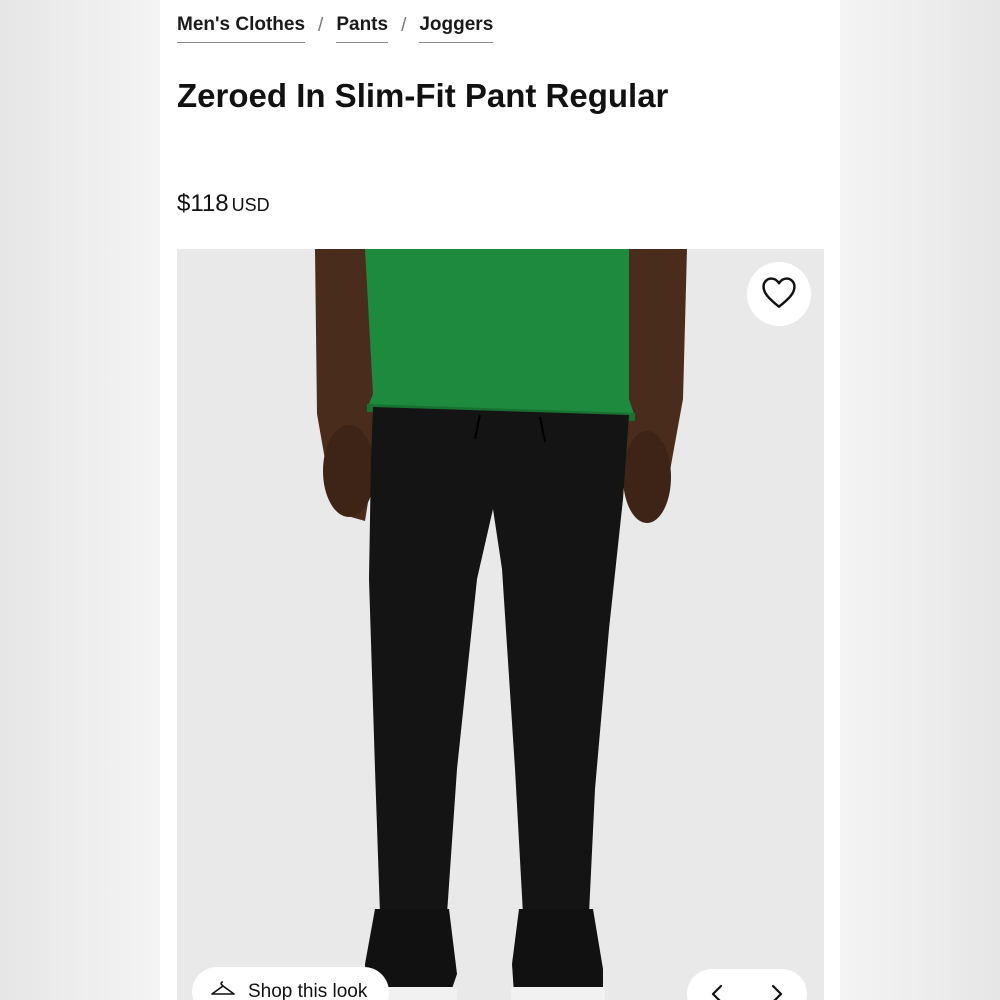 This screenshot has width=1000, height=1000. What do you see at coordinates (423, 95) in the screenshot?
I see `product-title: Zeroed In Slim-Fit Pant Regular` at bounding box center [423, 95].